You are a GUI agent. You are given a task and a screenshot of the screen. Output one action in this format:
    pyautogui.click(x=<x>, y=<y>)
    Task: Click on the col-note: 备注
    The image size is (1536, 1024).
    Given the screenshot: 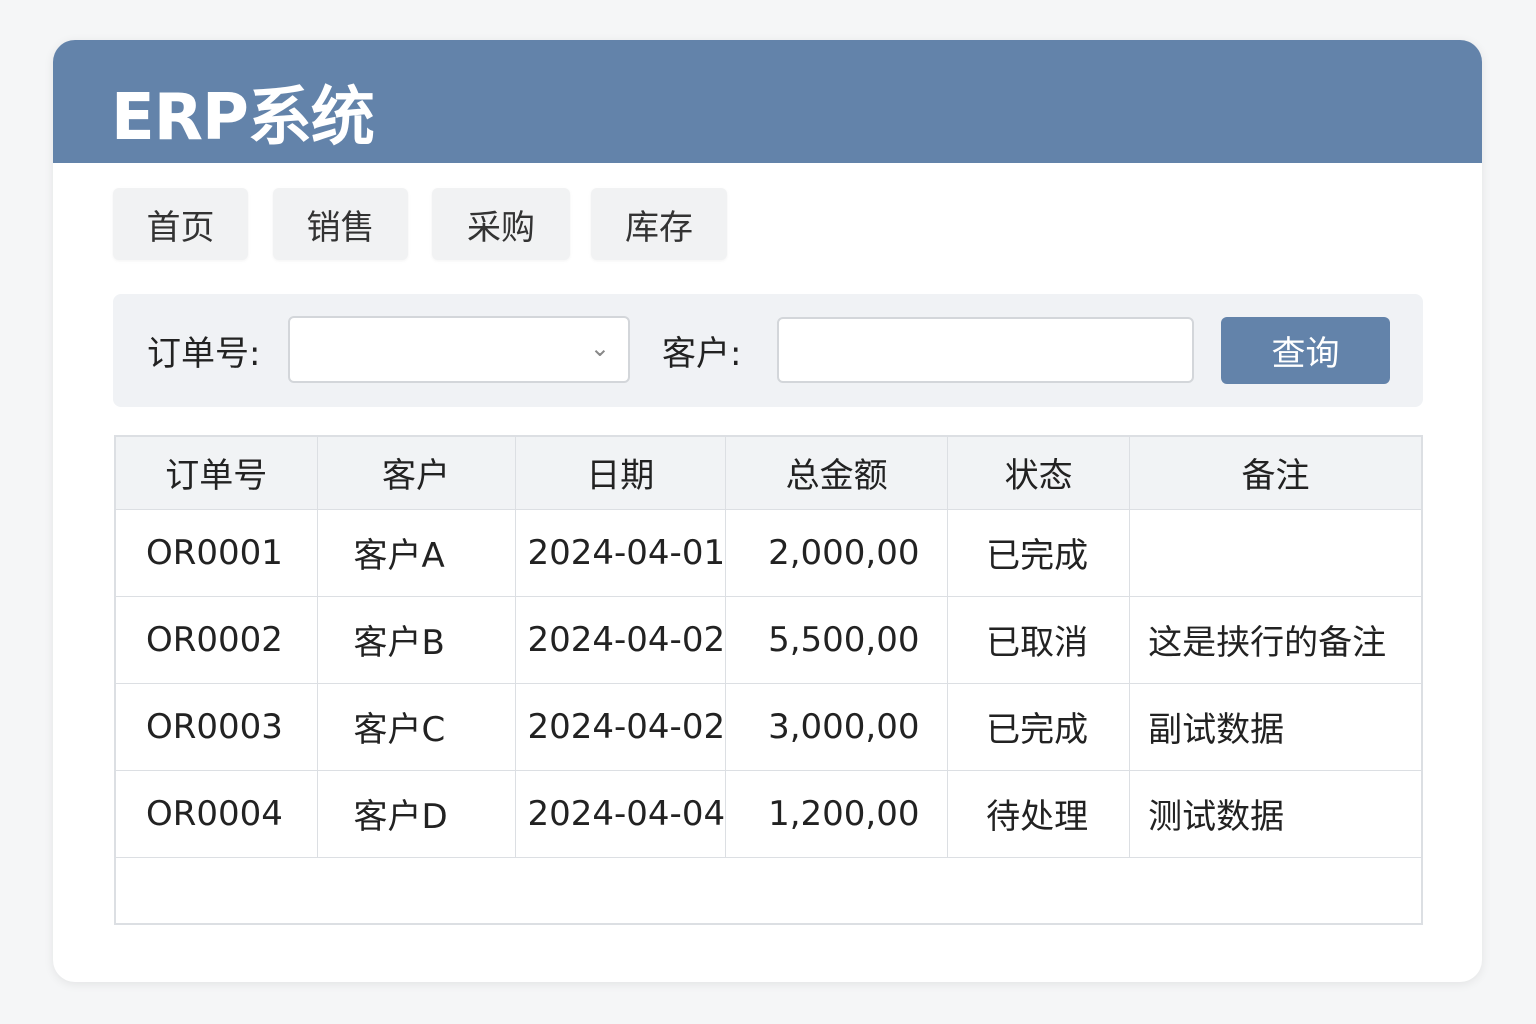 What is the action you would take?
    pyautogui.click(x=1276, y=472)
    